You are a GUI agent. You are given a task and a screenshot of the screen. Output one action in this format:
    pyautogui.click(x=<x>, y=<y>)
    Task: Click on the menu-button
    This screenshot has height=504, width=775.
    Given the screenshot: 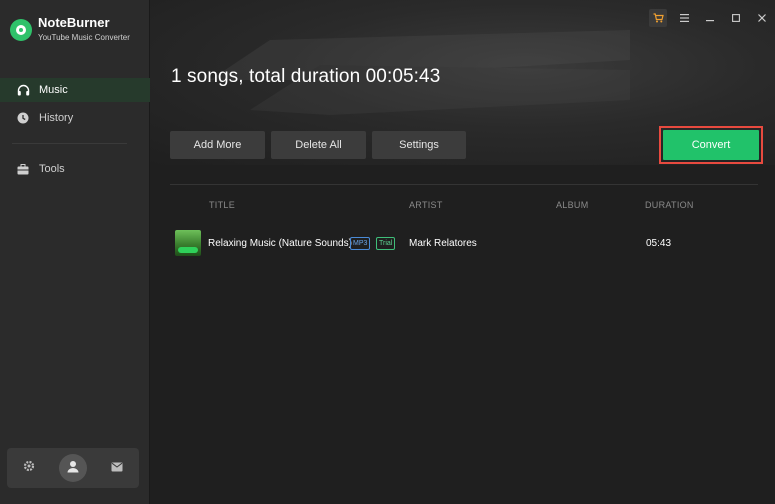 What is the action you would take?
    pyautogui.click(x=684, y=18)
    